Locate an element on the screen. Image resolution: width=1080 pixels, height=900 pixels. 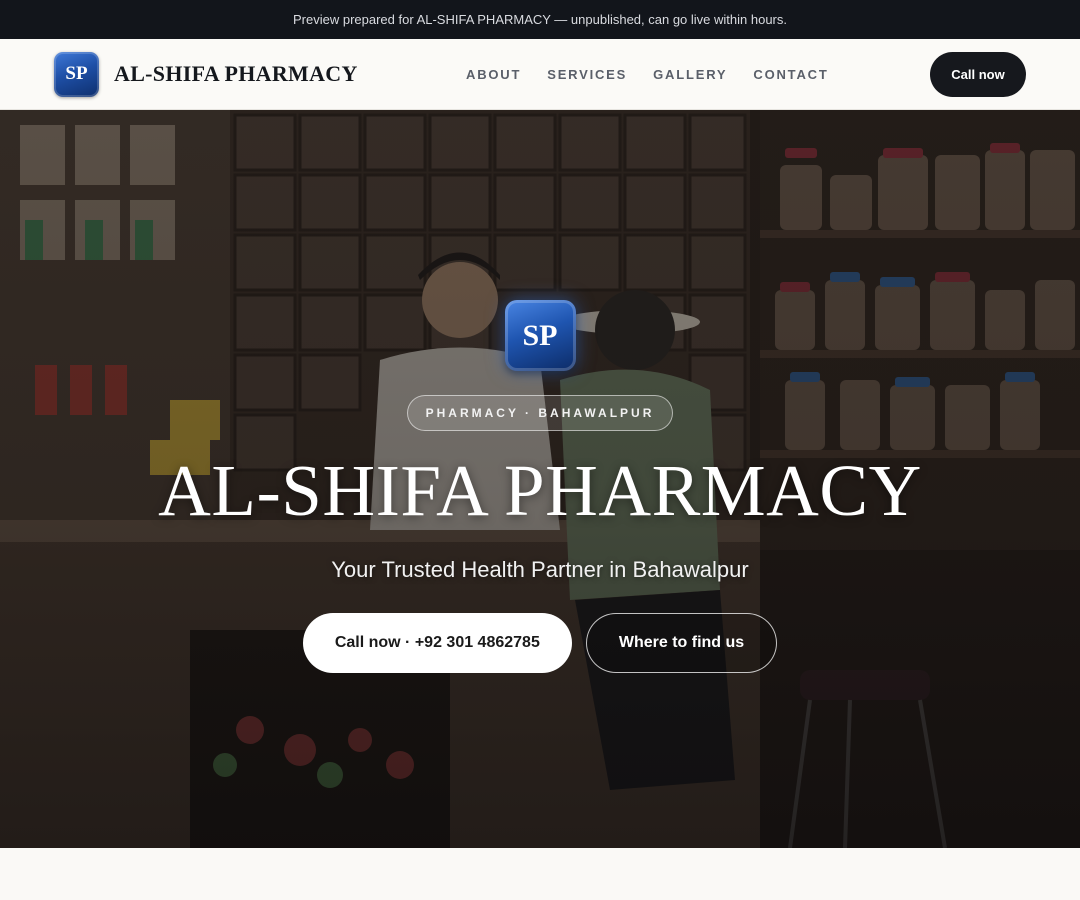
brand-logo: SP is located at coordinates (76, 74).